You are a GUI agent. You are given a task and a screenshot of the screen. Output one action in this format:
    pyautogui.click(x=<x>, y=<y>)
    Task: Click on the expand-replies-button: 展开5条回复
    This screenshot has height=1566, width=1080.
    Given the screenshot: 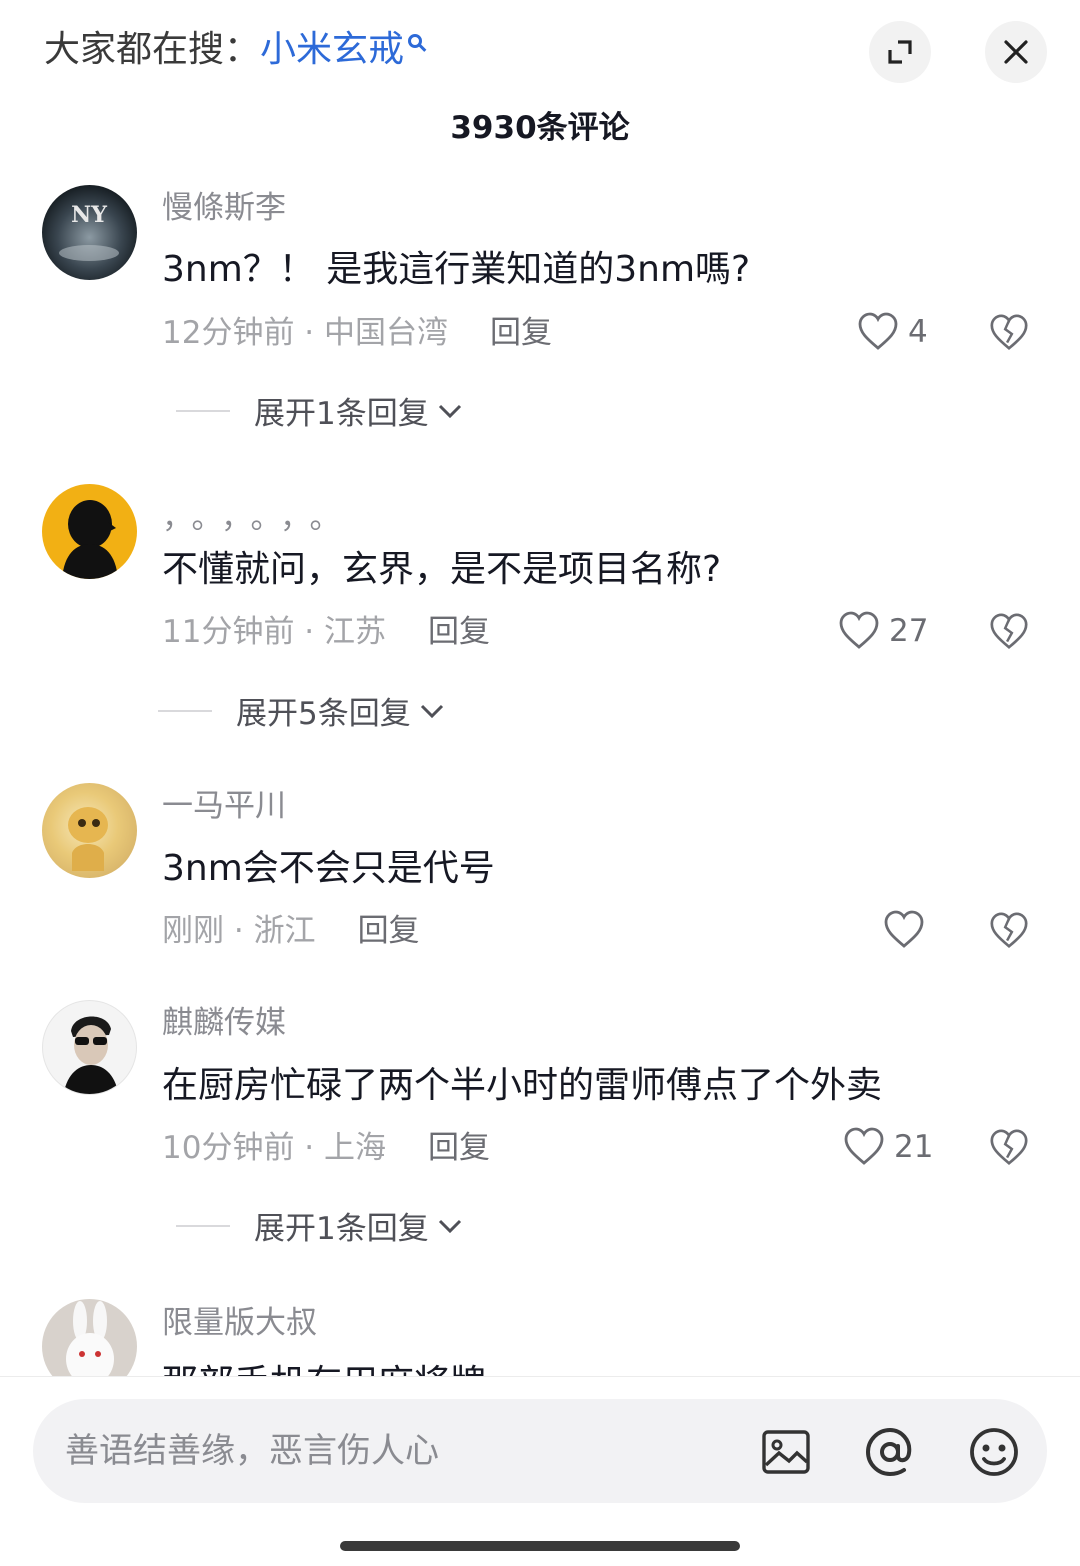 What is the action you would take?
    pyautogui.click(x=302, y=710)
    